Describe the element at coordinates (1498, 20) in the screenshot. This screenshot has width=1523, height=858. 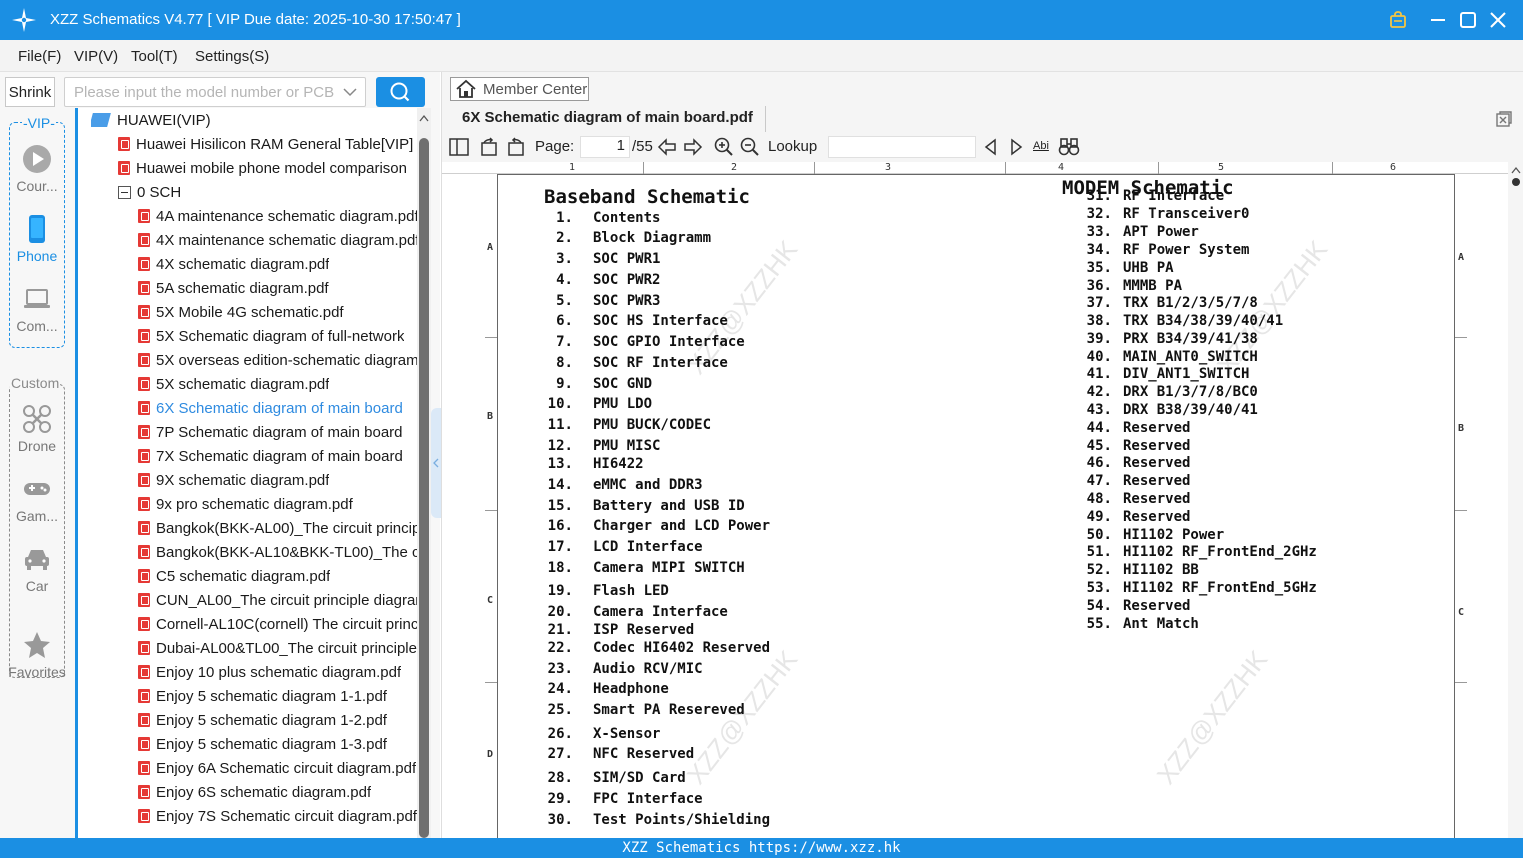
I see `close-icon` at that location.